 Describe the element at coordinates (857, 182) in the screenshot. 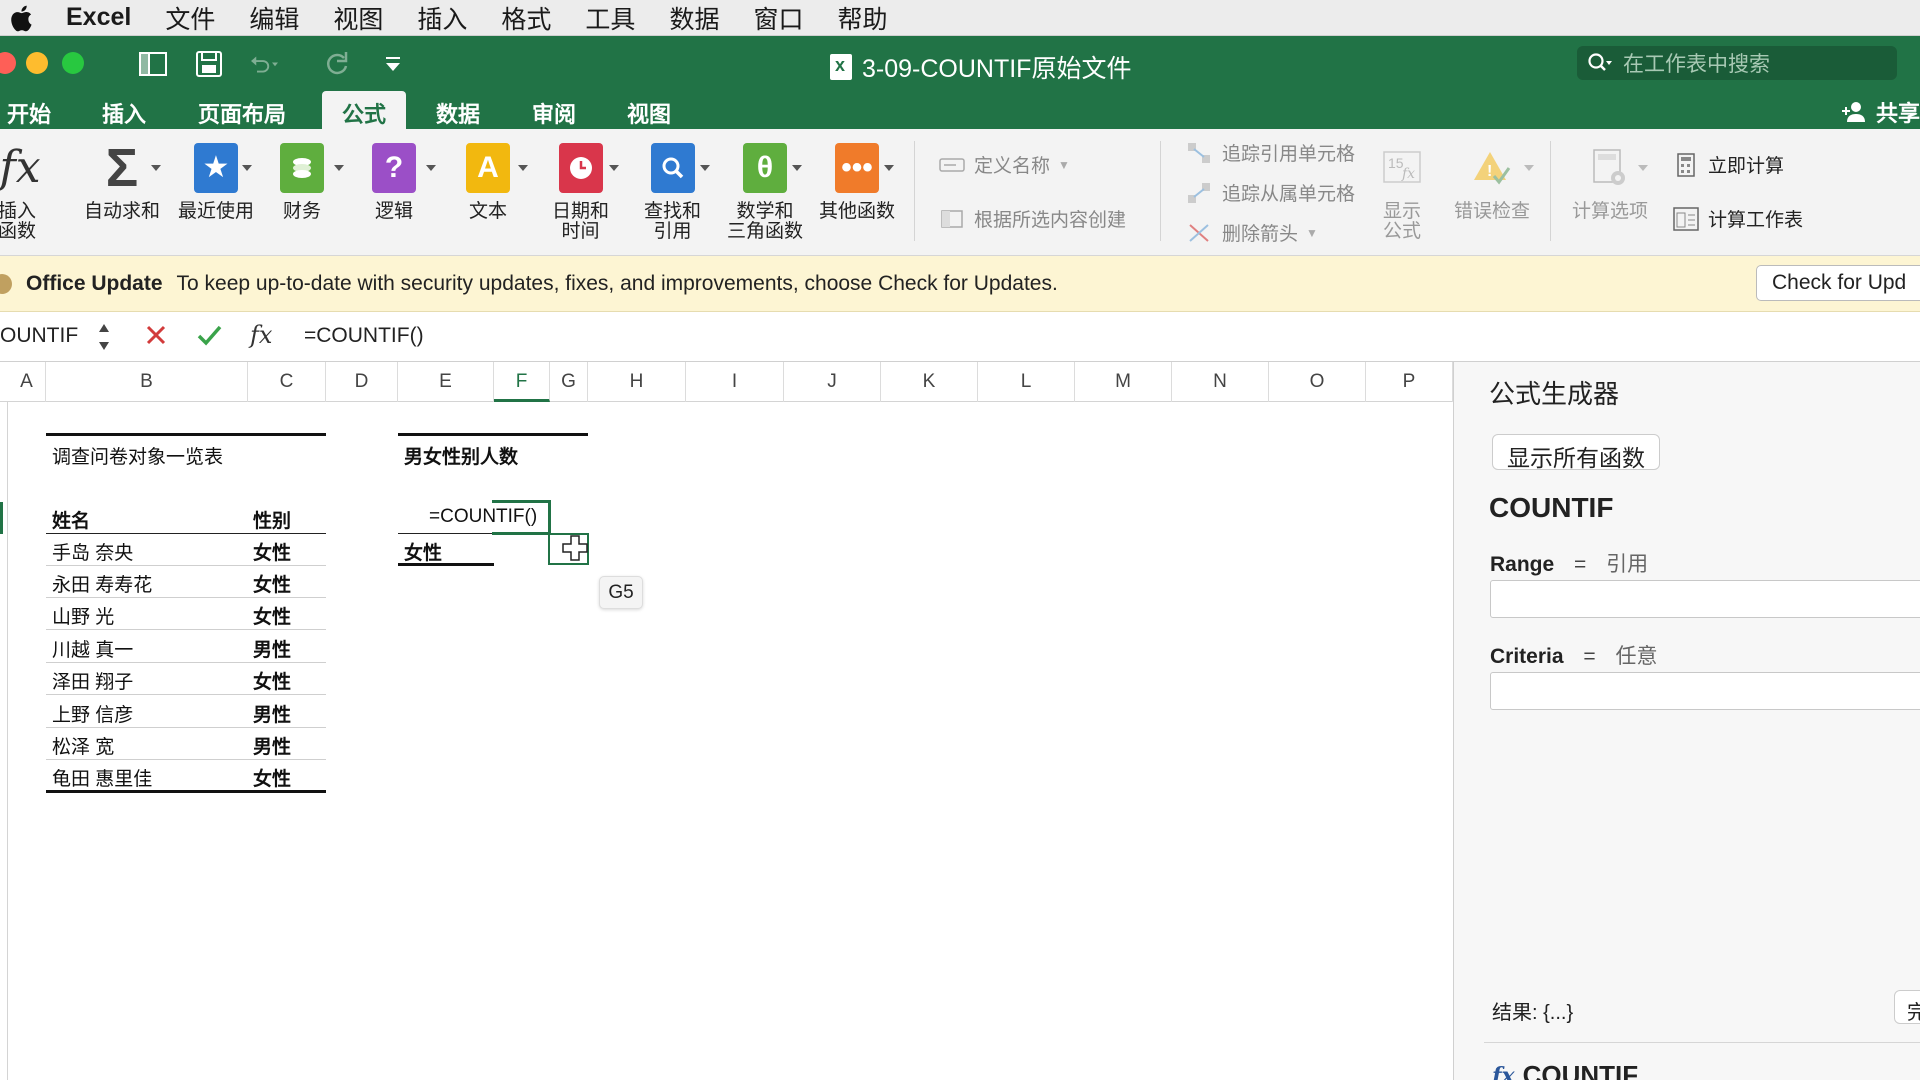

I see `more-functions-button: ••• 其他函数` at that location.